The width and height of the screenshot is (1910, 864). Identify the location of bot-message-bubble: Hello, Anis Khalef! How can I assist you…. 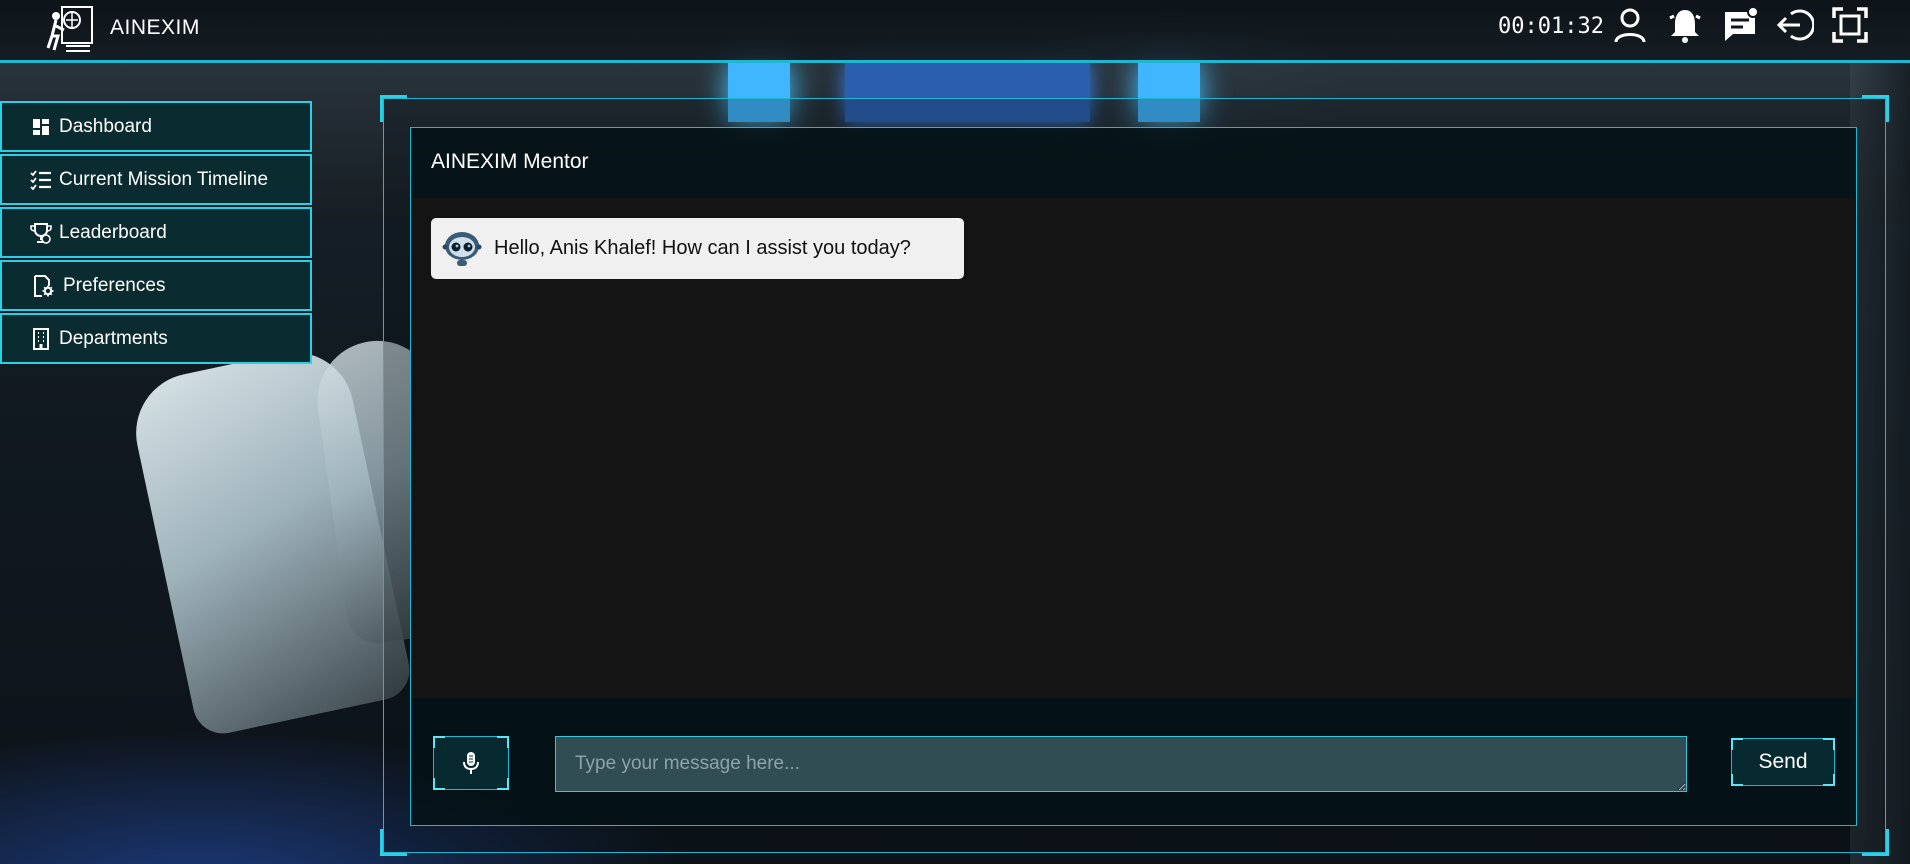
(697, 248).